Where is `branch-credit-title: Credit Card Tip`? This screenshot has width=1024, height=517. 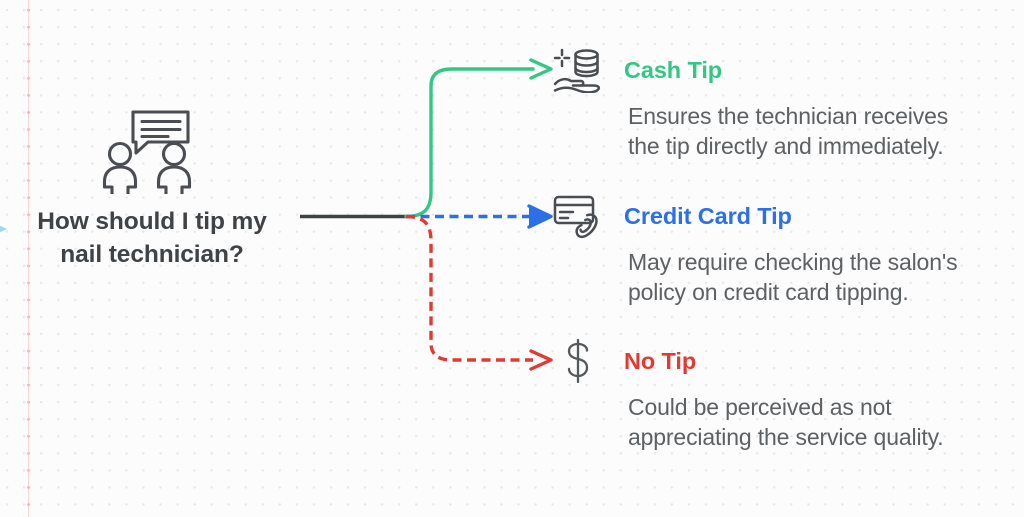 branch-credit-title: Credit Card Tip is located at coordinates (708, 215).